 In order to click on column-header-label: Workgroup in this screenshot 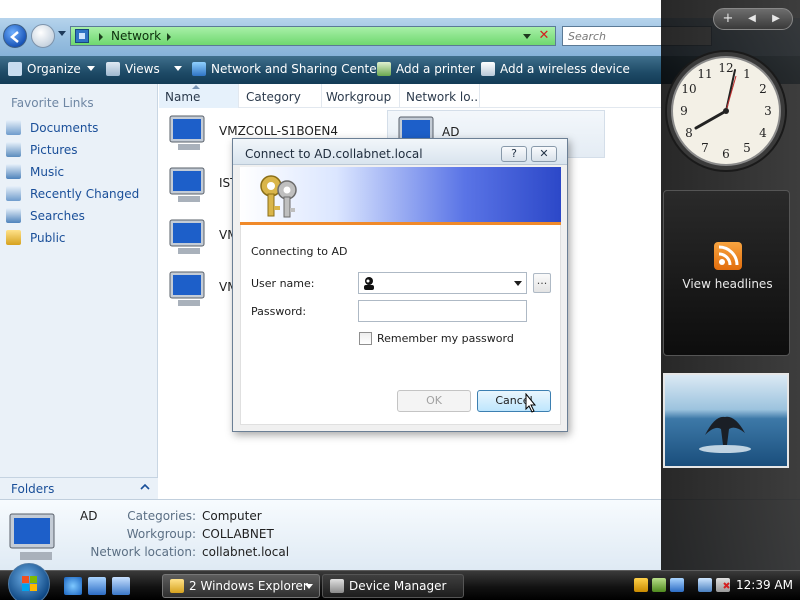, I will do `click(359, 97)`.